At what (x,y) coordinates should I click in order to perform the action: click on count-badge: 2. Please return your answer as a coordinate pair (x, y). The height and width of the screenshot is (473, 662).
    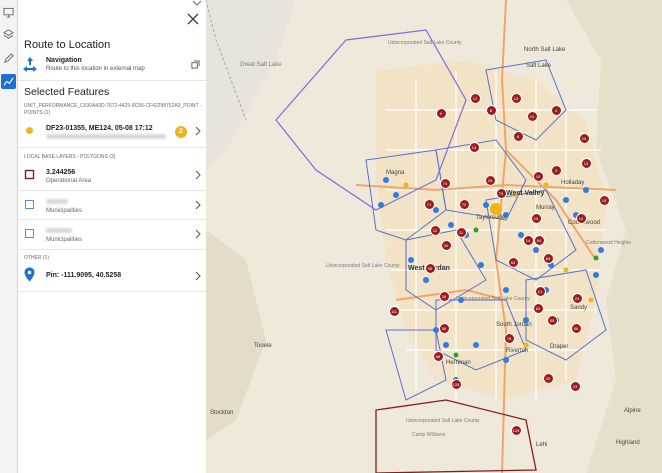
    Looking at the image, I should click on (181, 132).